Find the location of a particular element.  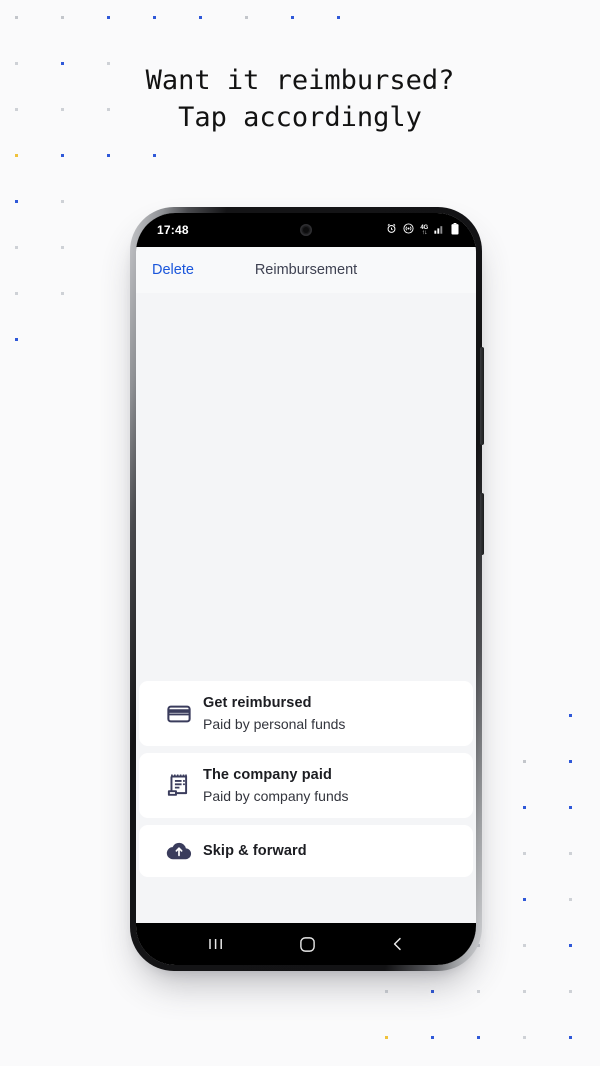

option-subtitle: Paid by personal funds is located at coordinates (274, 724).